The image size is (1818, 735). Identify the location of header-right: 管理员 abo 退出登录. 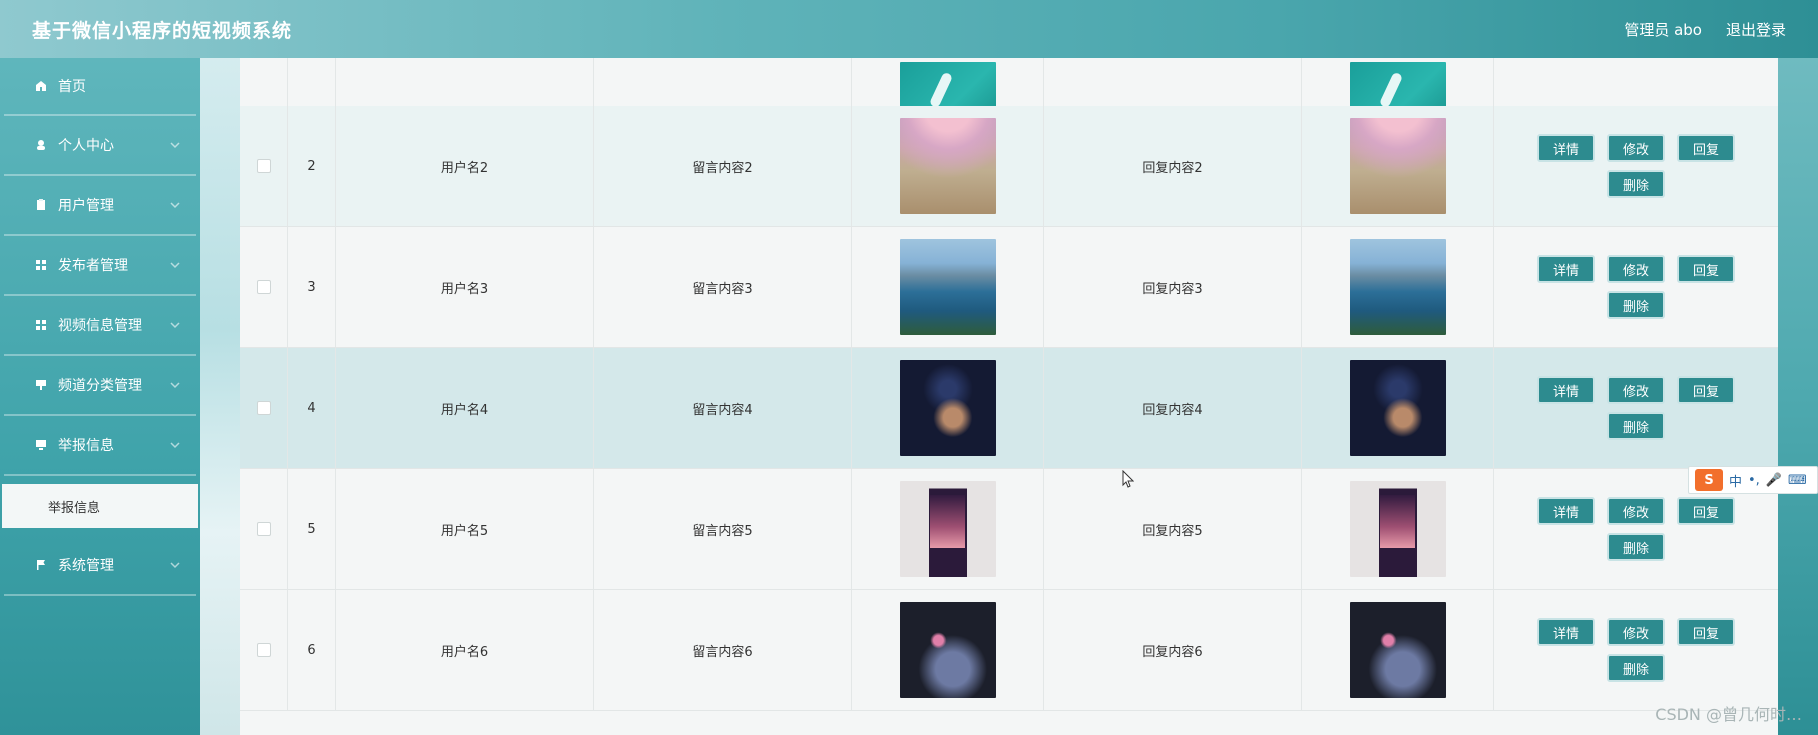
(1705, 29).